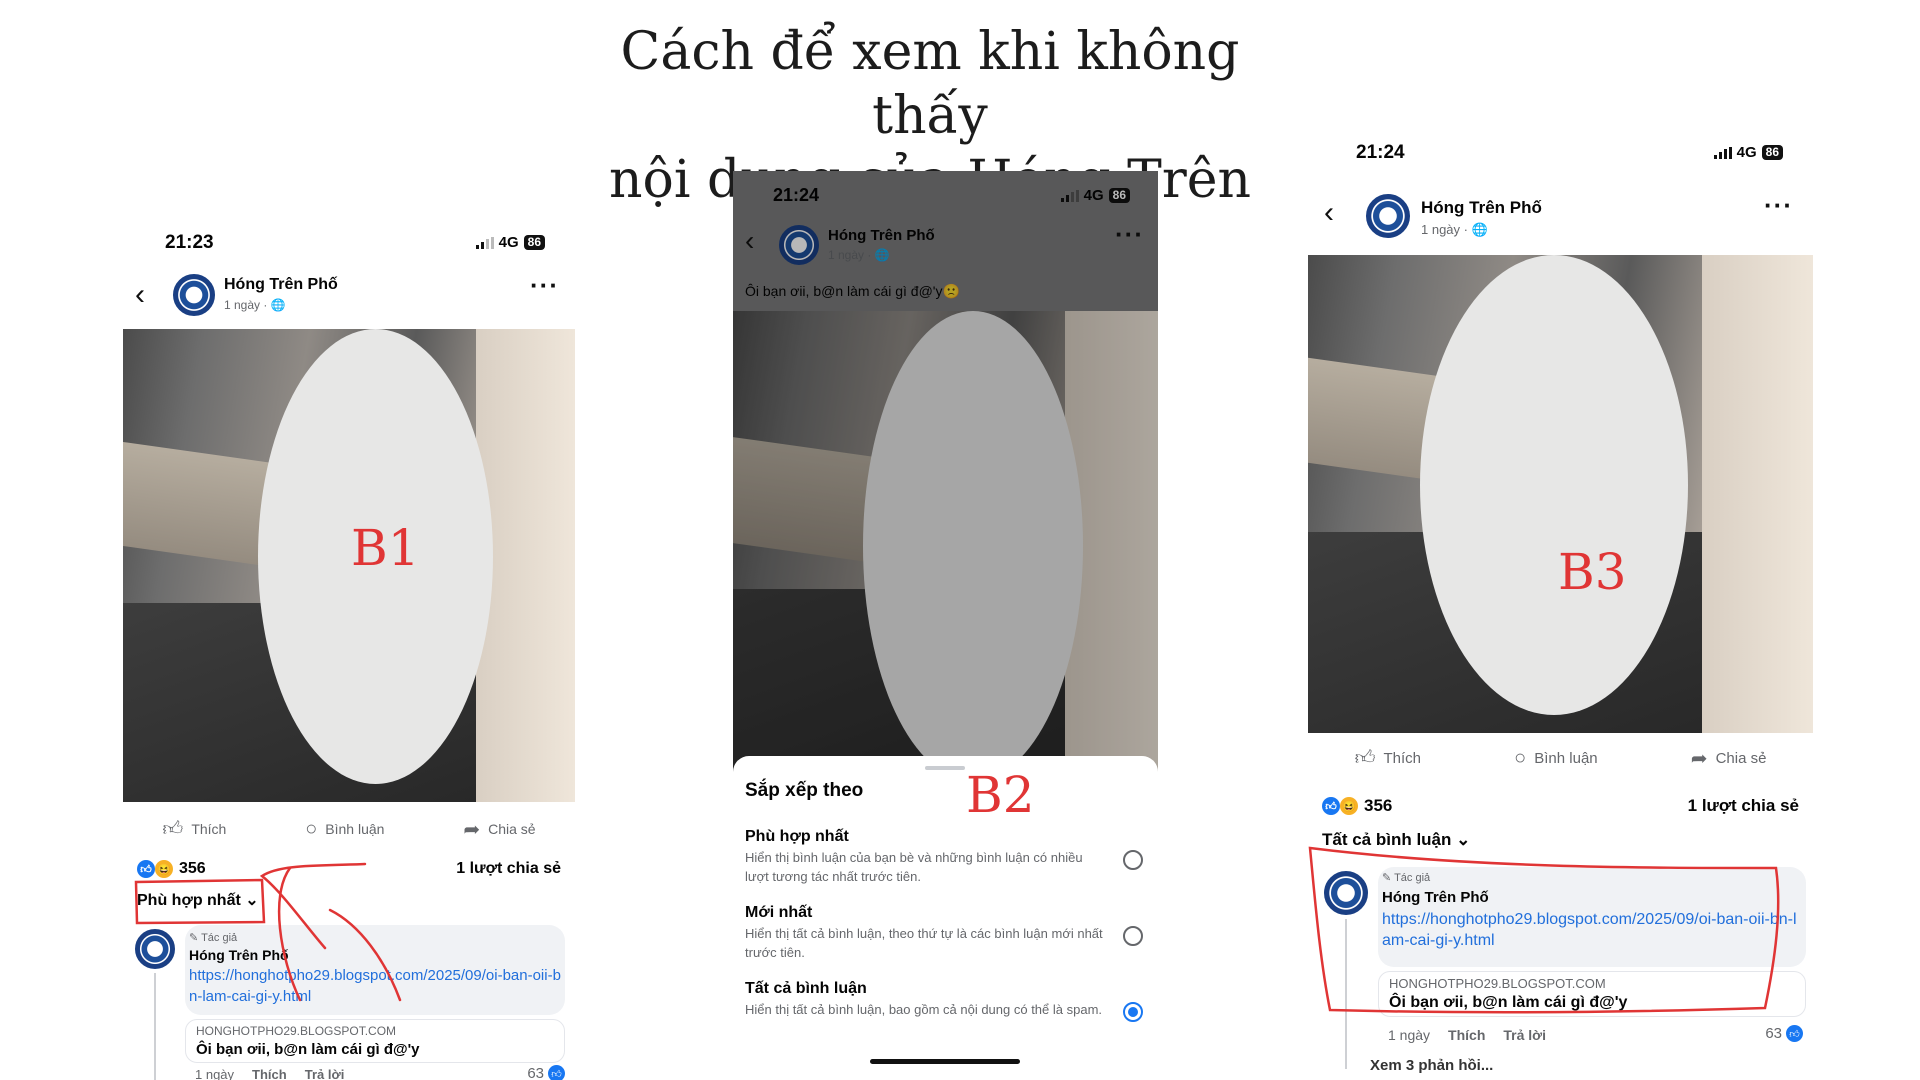  I want to click on headline-line-1: Cách để xem khi không thấy, so click(930, 84).